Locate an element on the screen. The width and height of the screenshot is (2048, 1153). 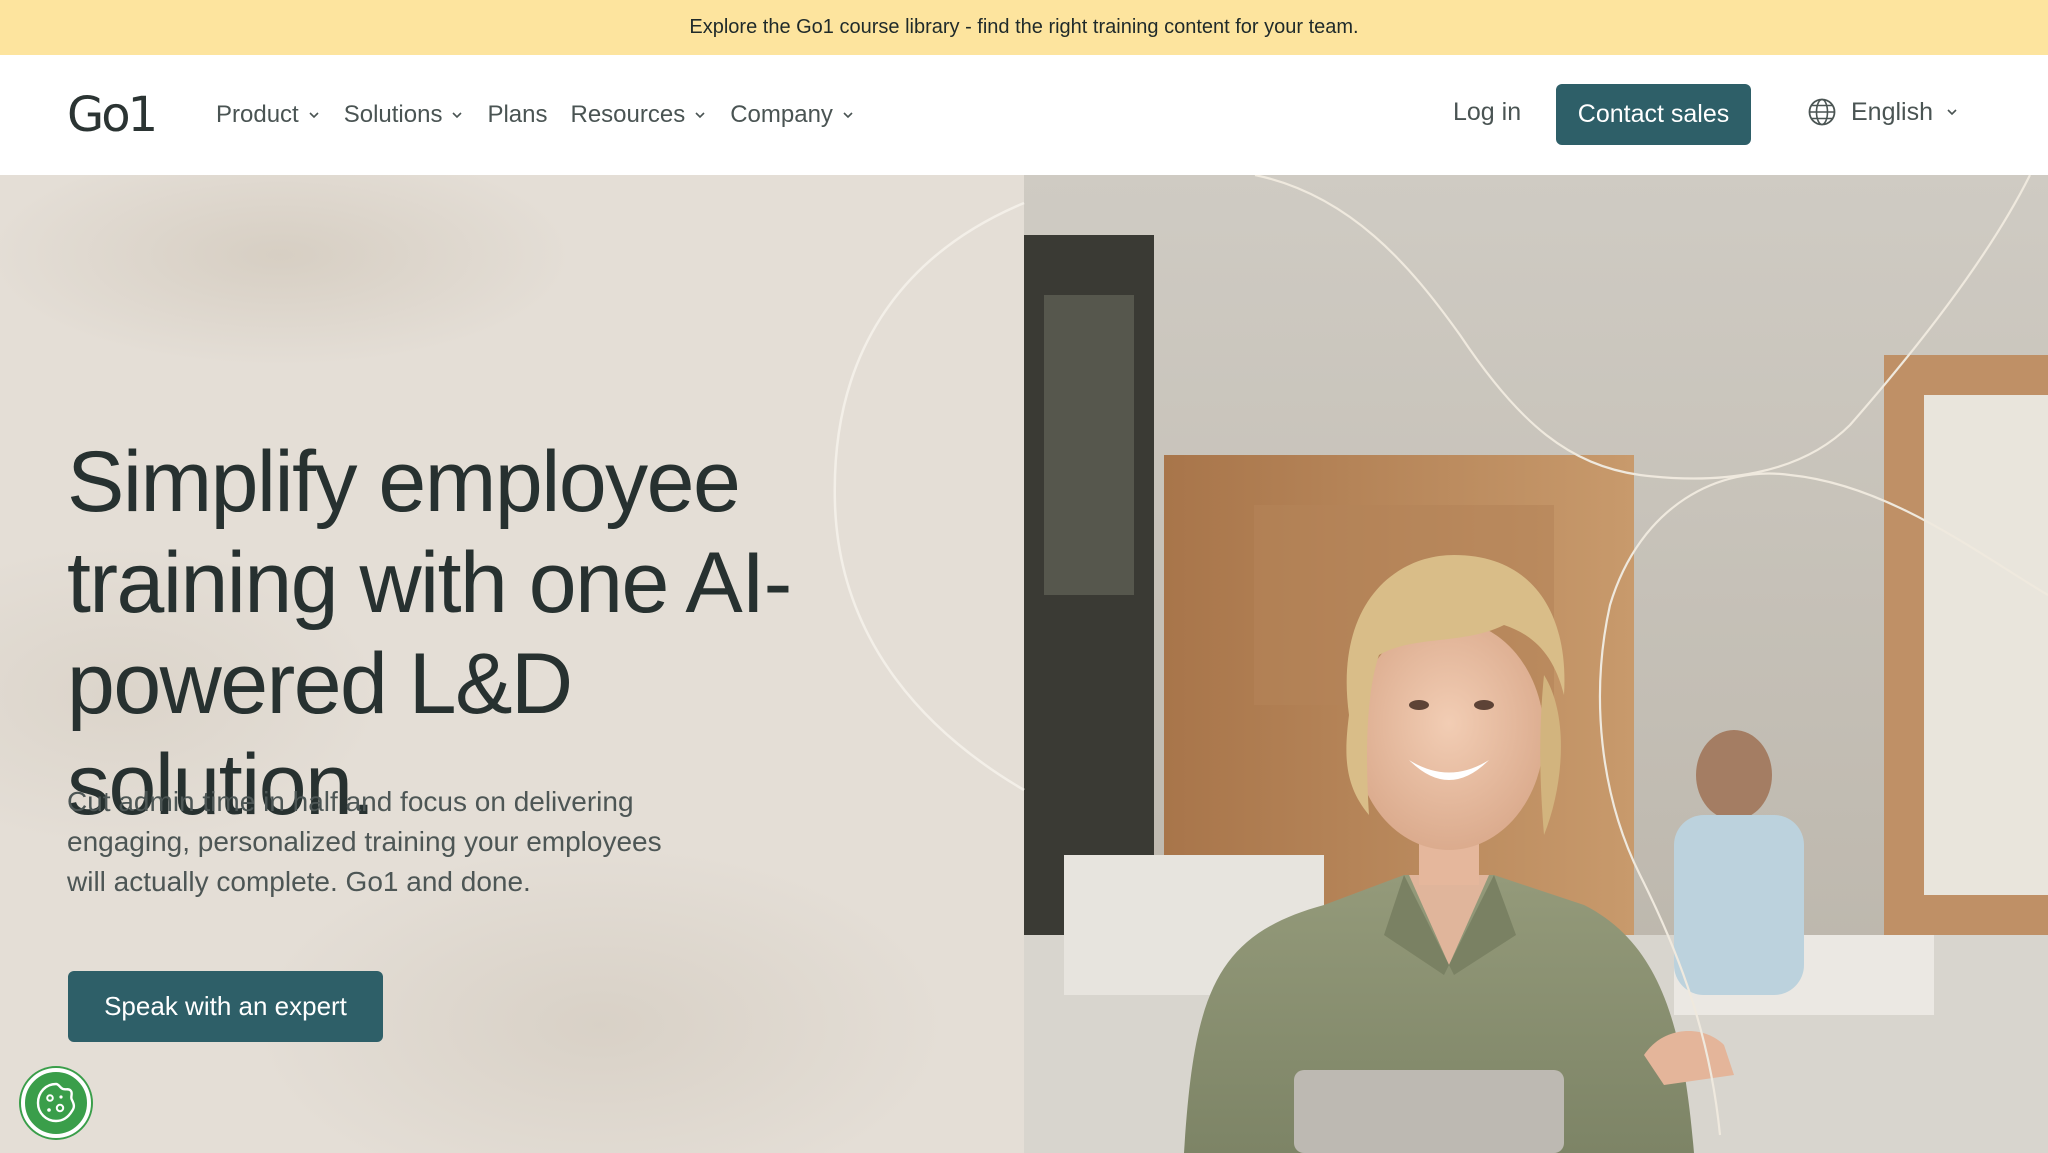
contact-sales-button: Contact sales is located at coordinates (1653, 114).